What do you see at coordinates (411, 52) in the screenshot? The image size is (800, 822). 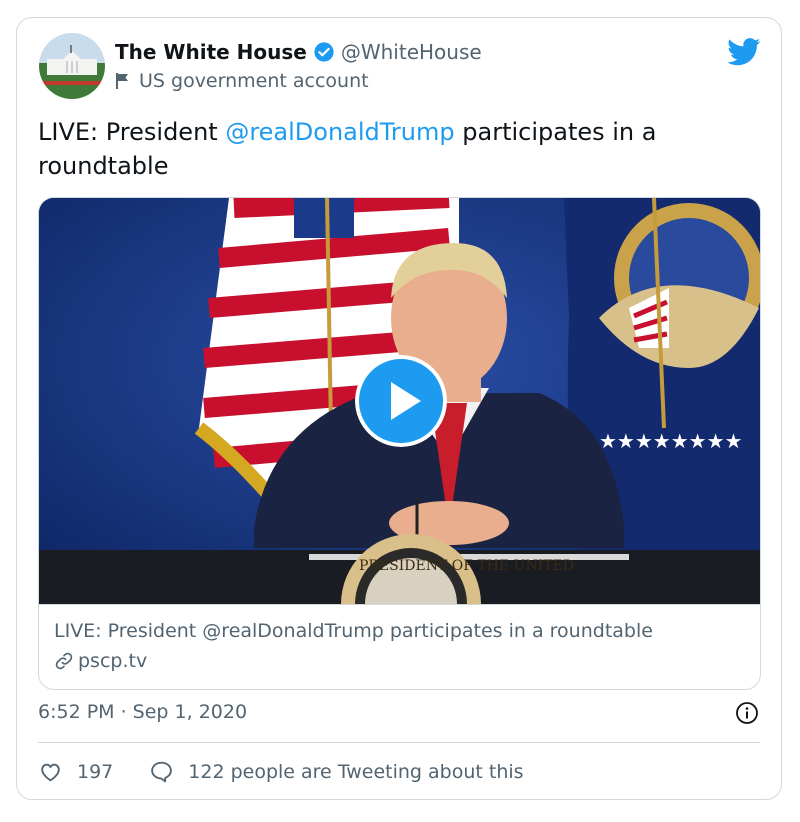 I see `author-handle: @WhiteHouse` at bounding box center [411, 52].